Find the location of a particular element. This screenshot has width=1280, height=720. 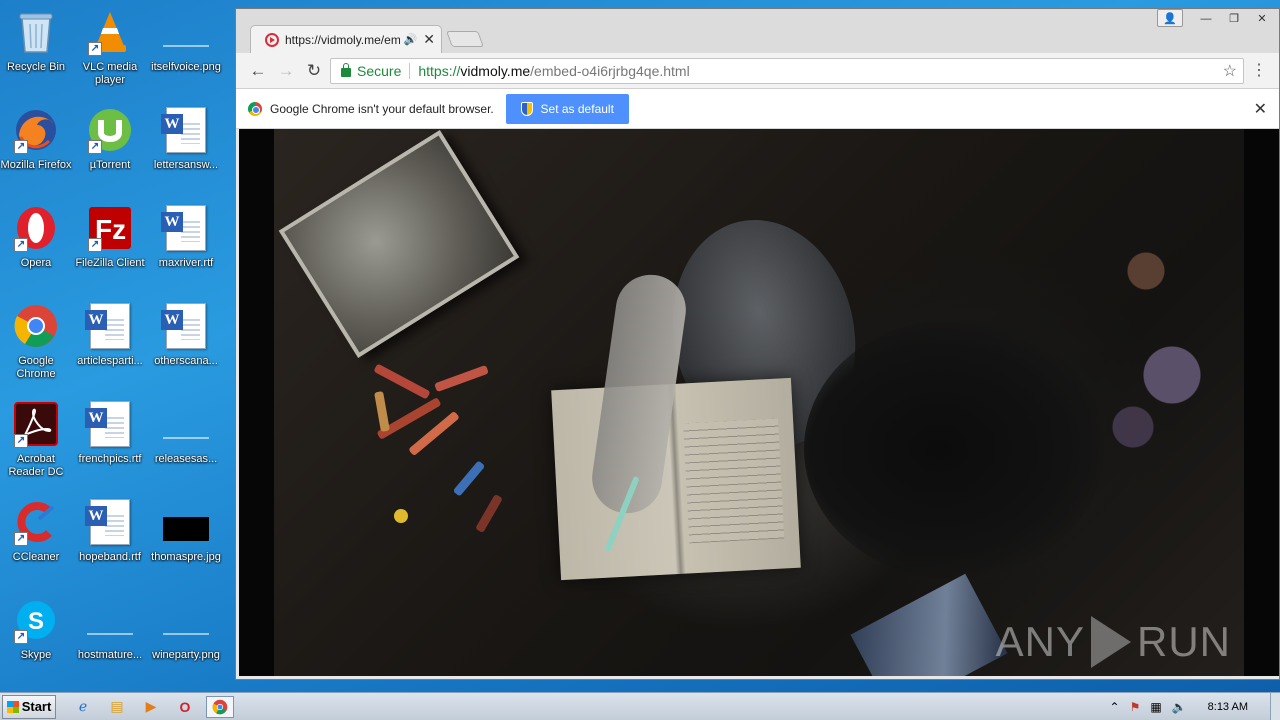

forward-arrow-icon: → is located at coordinates (286, 71).